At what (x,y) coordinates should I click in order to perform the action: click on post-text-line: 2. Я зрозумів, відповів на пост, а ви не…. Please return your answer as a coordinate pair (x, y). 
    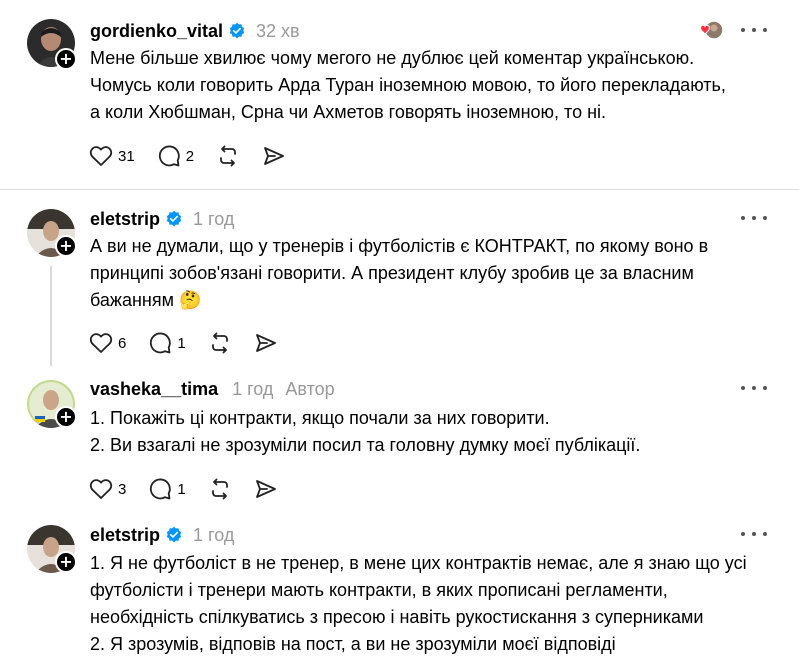
    Looking at the image, I should click on (353, 644).